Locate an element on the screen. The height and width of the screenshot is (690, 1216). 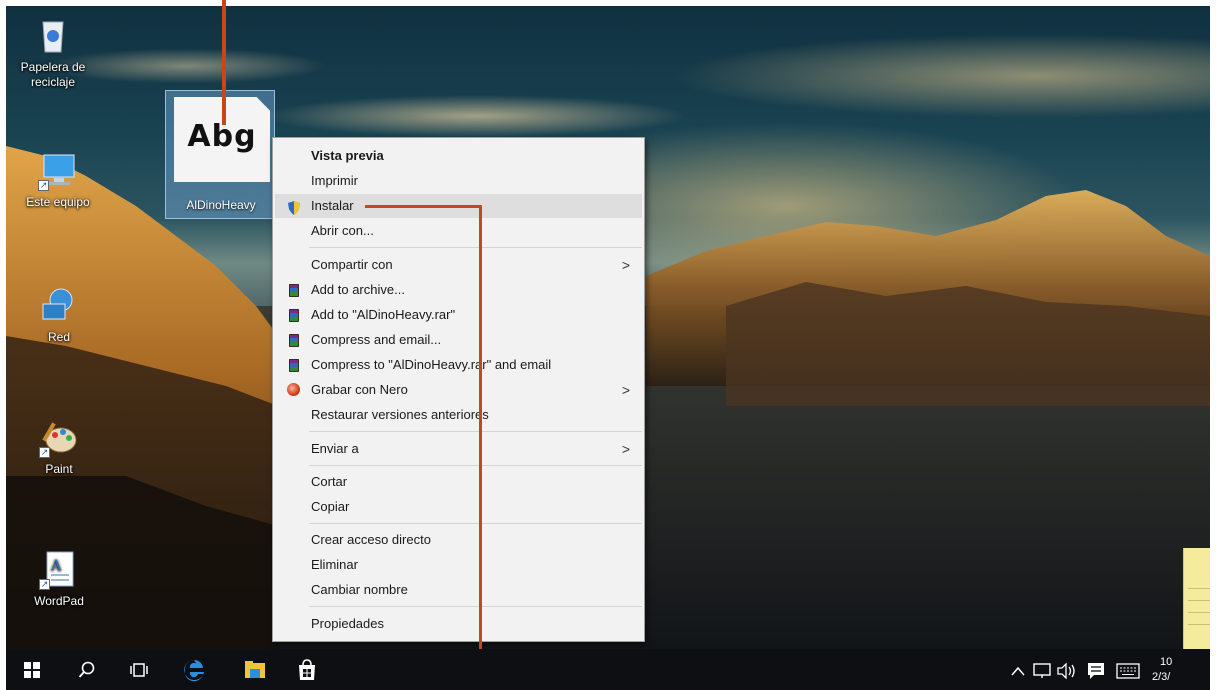
menu-item-label: Add to "AlDinoHeavy.rar" is located at coordinates (383, 314).